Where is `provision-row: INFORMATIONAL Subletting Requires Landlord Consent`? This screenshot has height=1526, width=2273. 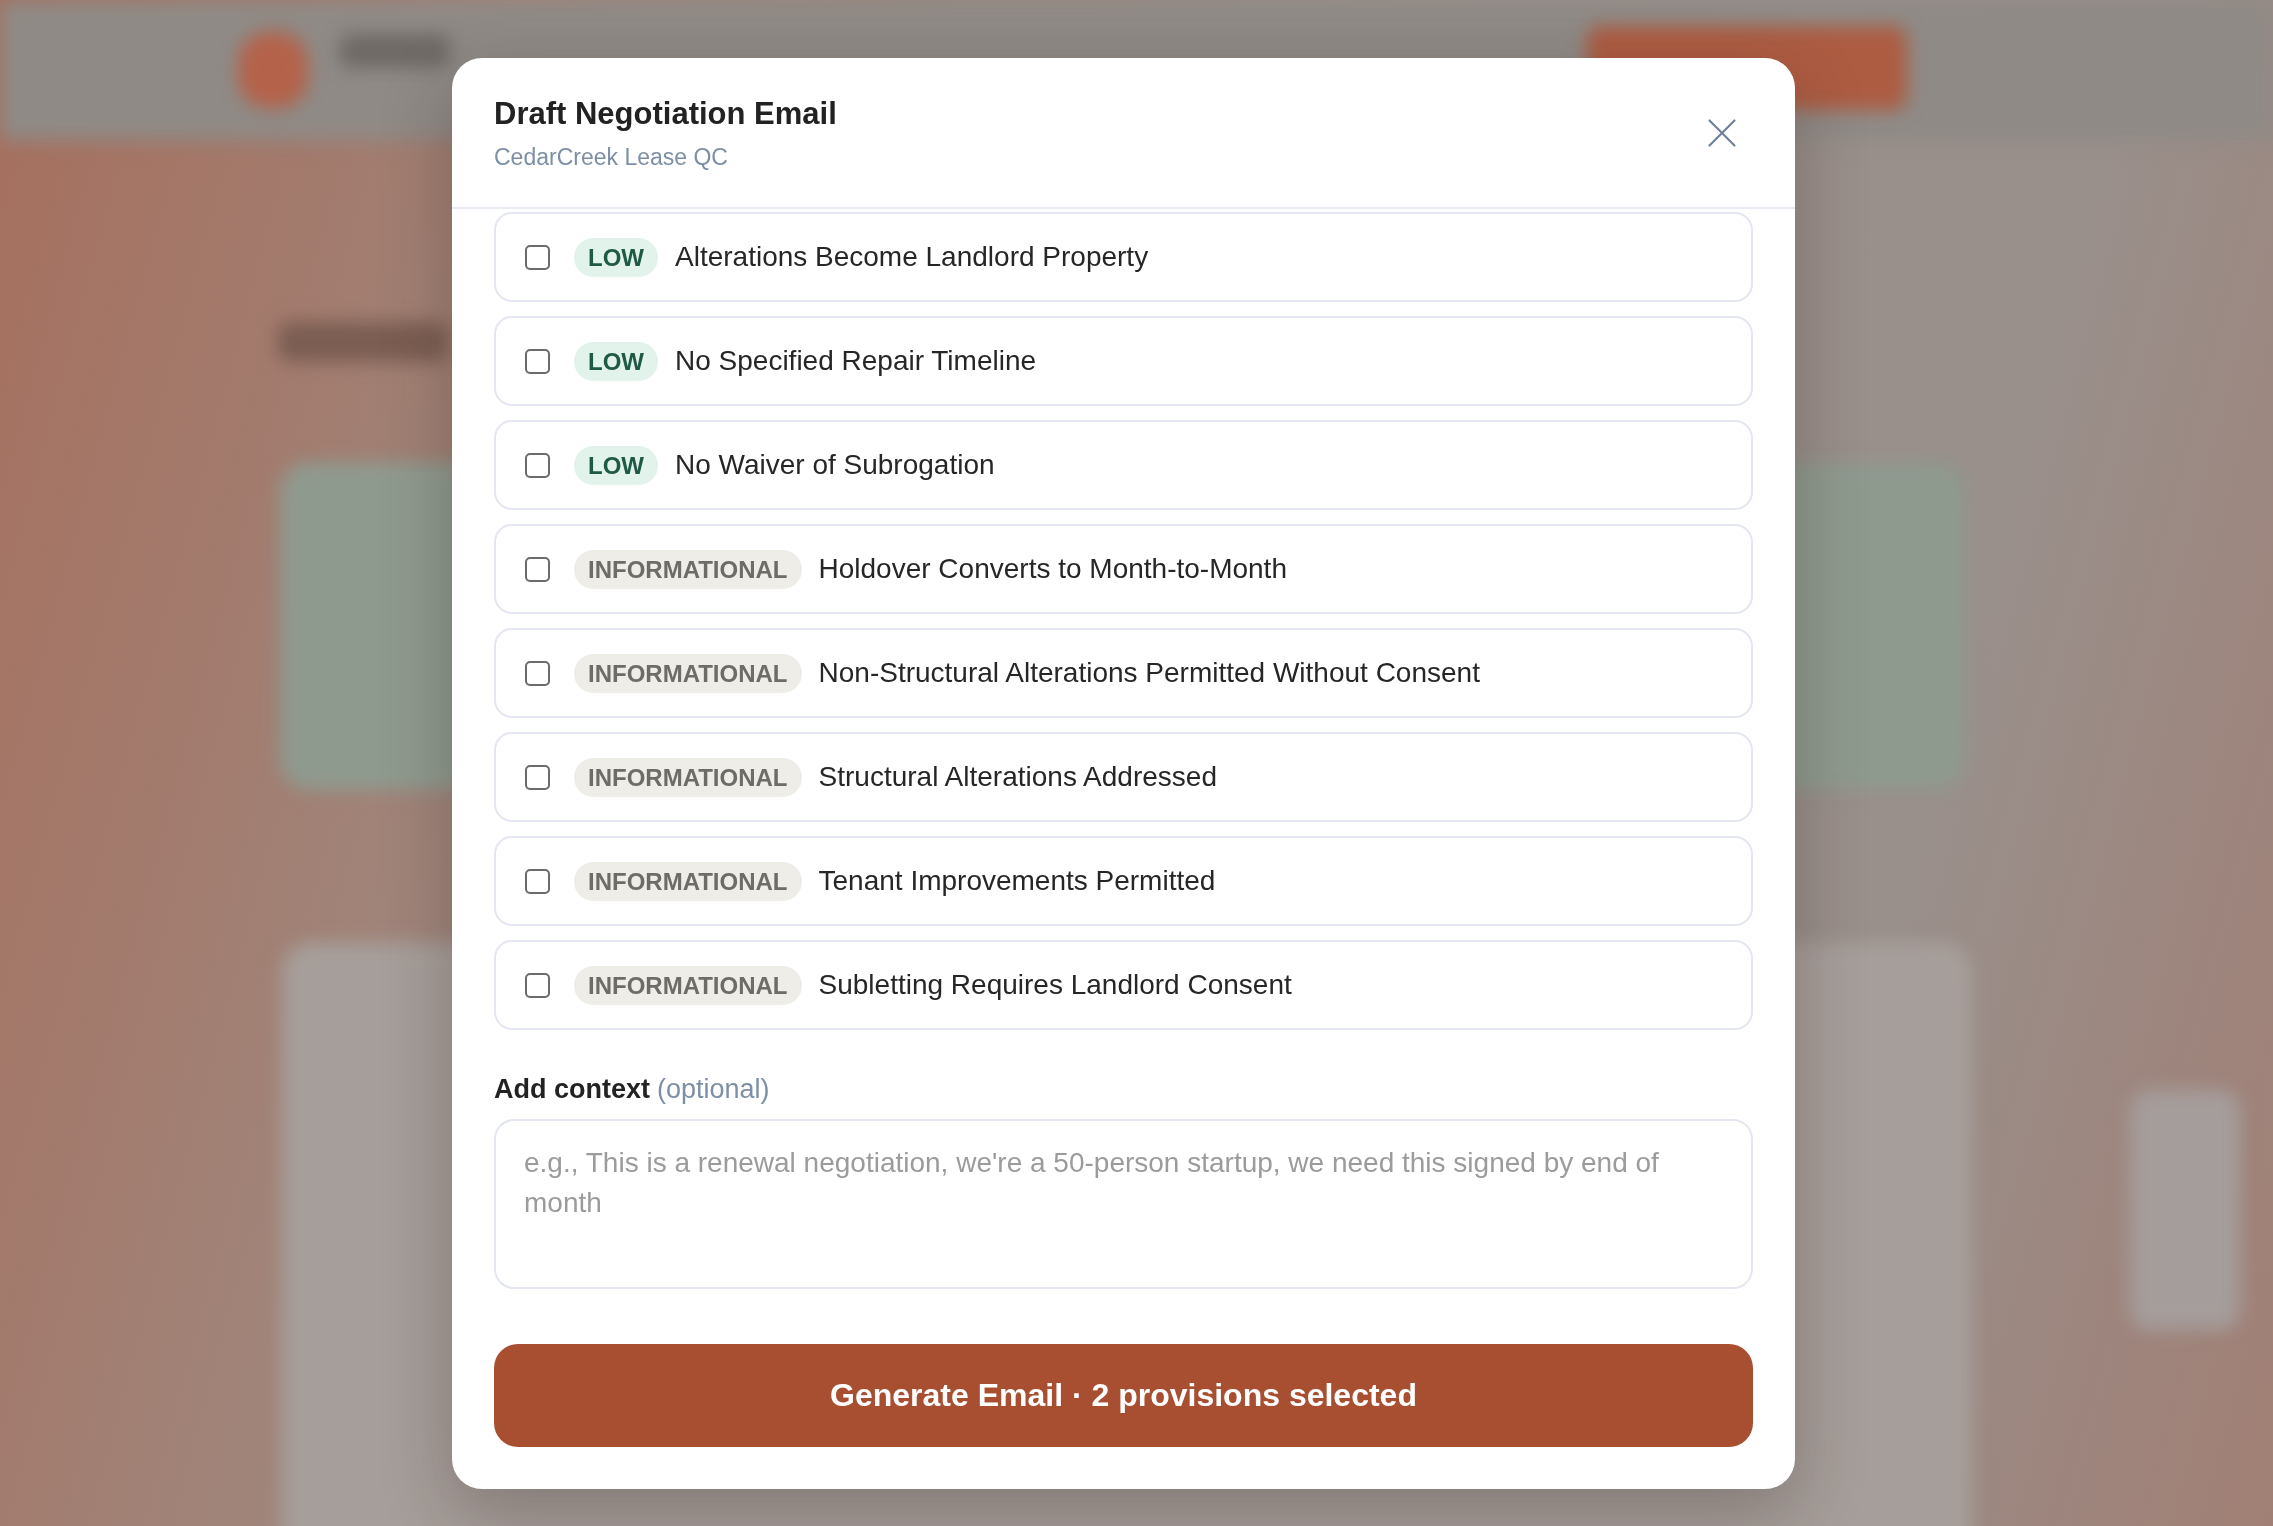
provision-row: INFORMATIONAL Subletting Requires Landlord Consent is located at coordinates (1123, 985).